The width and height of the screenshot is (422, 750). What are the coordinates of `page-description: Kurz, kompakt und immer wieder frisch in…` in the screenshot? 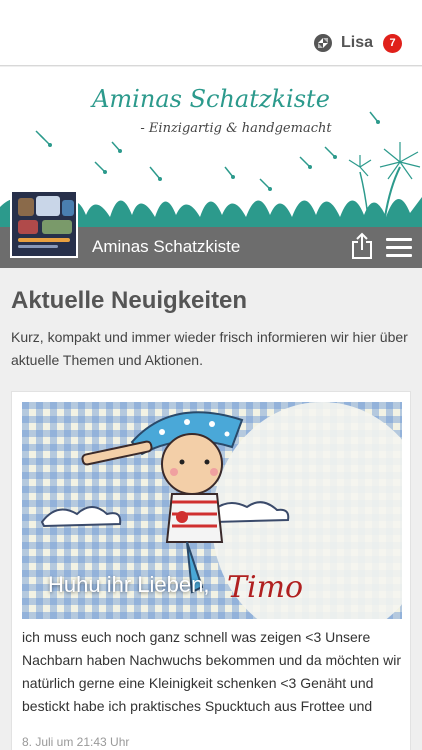 It's located at (209, 348).